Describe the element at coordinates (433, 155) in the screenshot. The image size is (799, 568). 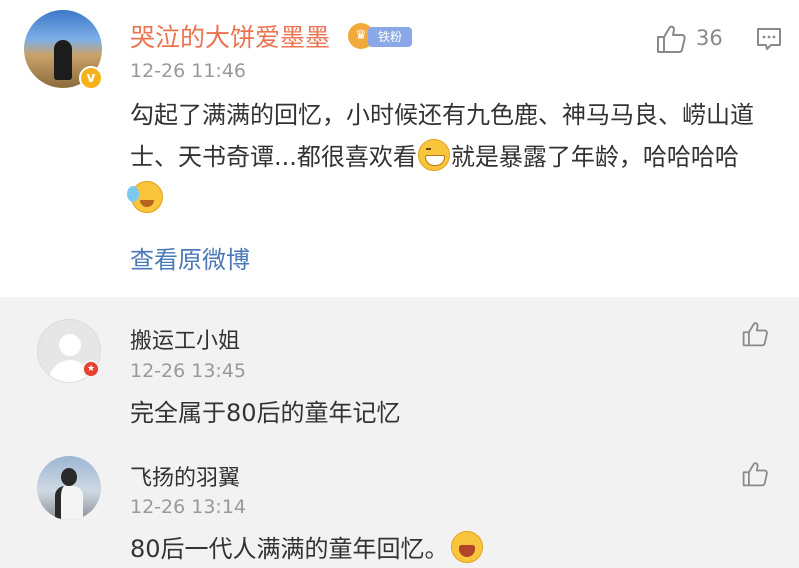
I see `grin-emoji-icon` at that location.